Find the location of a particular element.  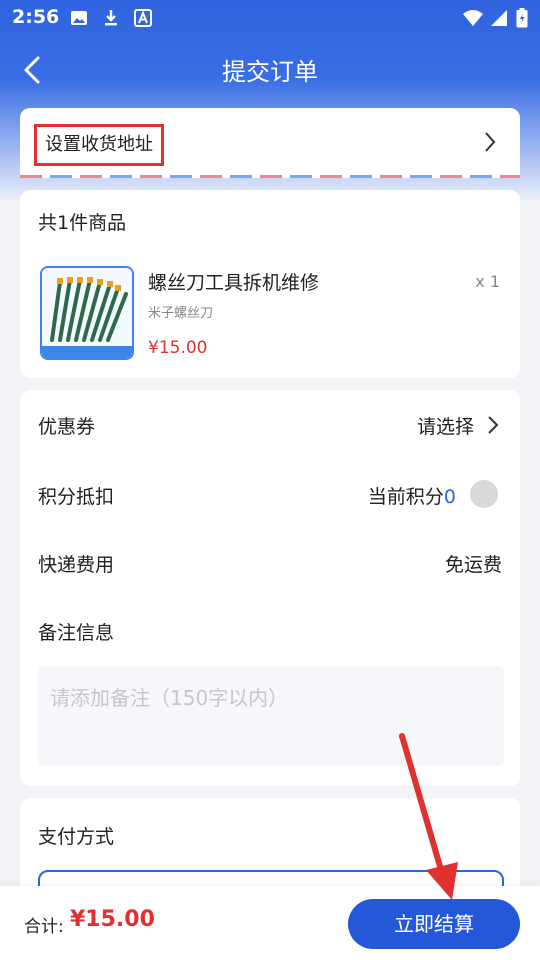

total-value: ¥15.00 is located at coordinates (112, 919).